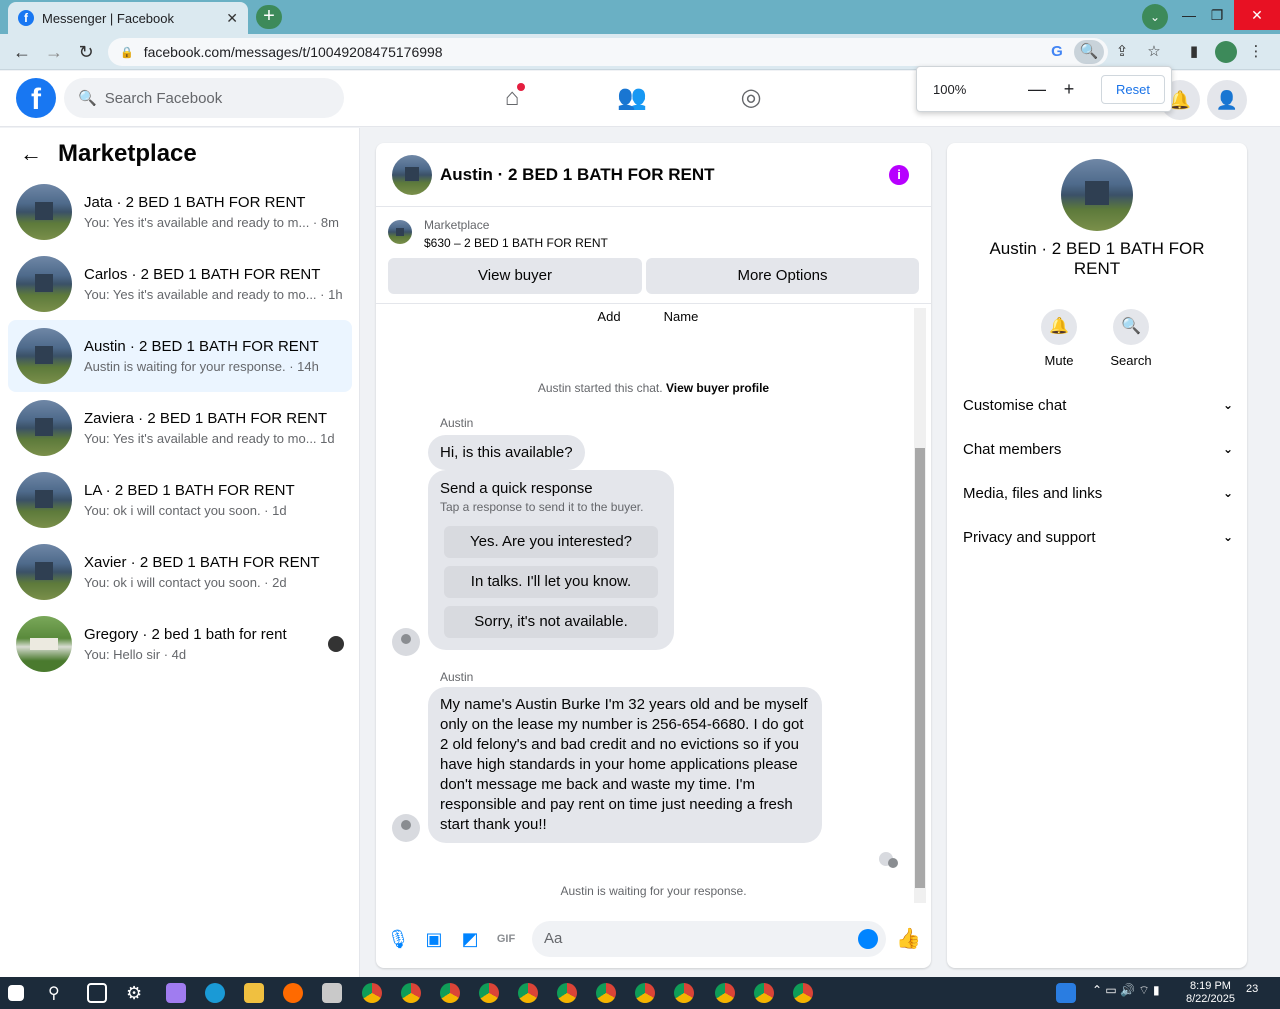  Describe the element at coordinates (640, 17) in the screenshot. I see `browser-tab-bar: f Messenger | Facebook ✕ + ⌄ — ❐ ✕` at that location.